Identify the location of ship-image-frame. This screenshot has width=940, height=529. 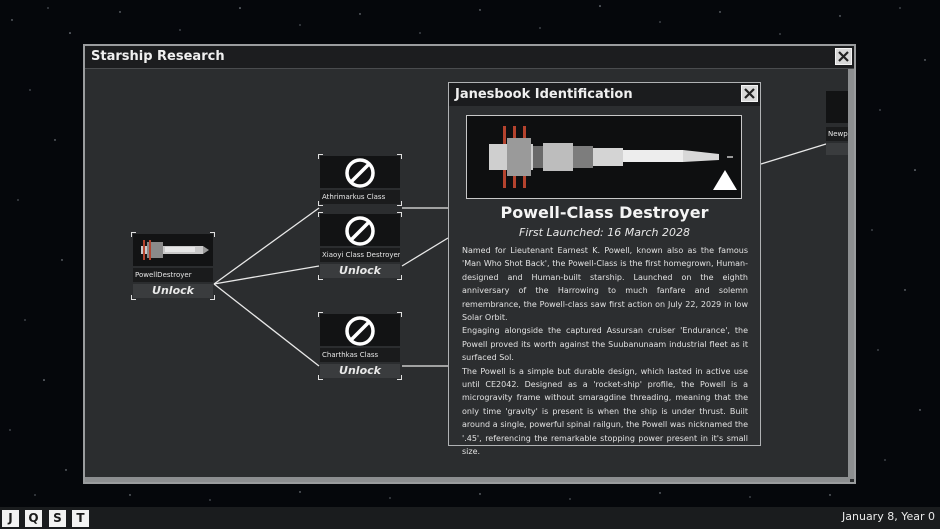
(604, 157).